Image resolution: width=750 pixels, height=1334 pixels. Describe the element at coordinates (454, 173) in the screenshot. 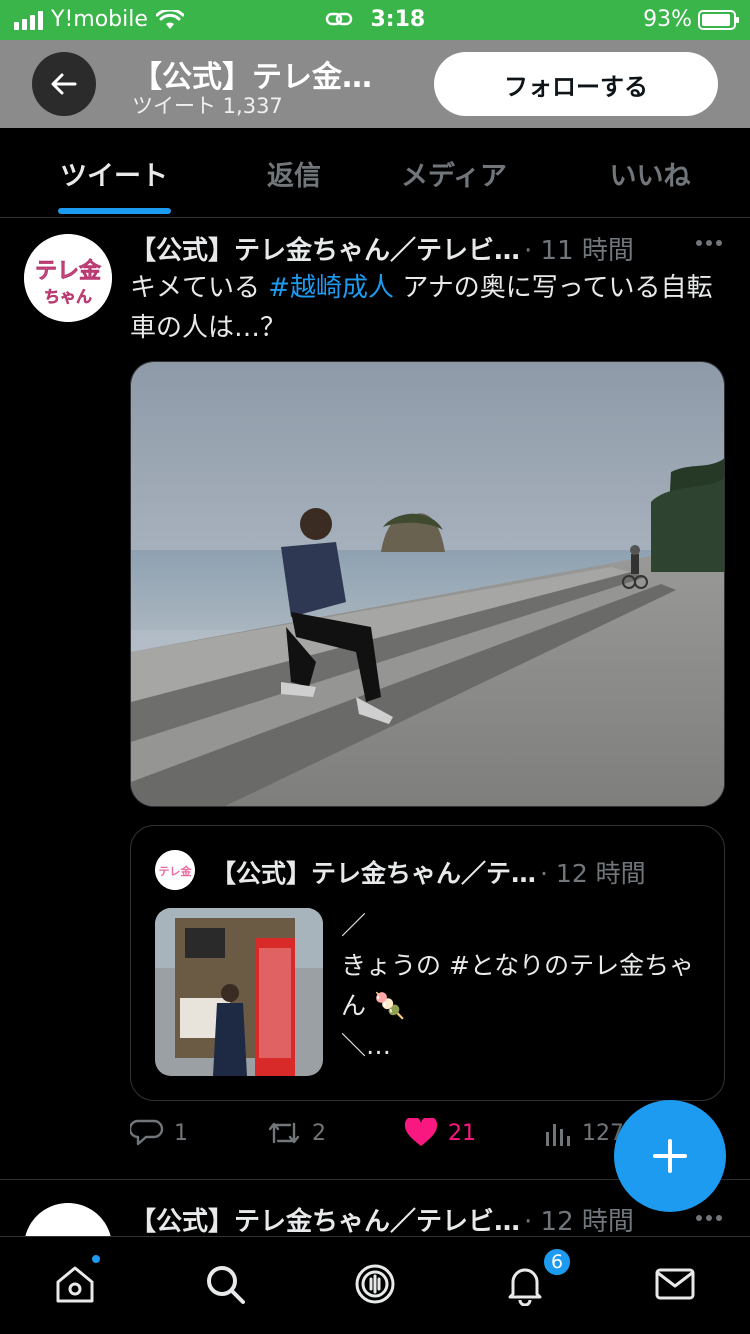

I see `tab-media: メディア` at that location.